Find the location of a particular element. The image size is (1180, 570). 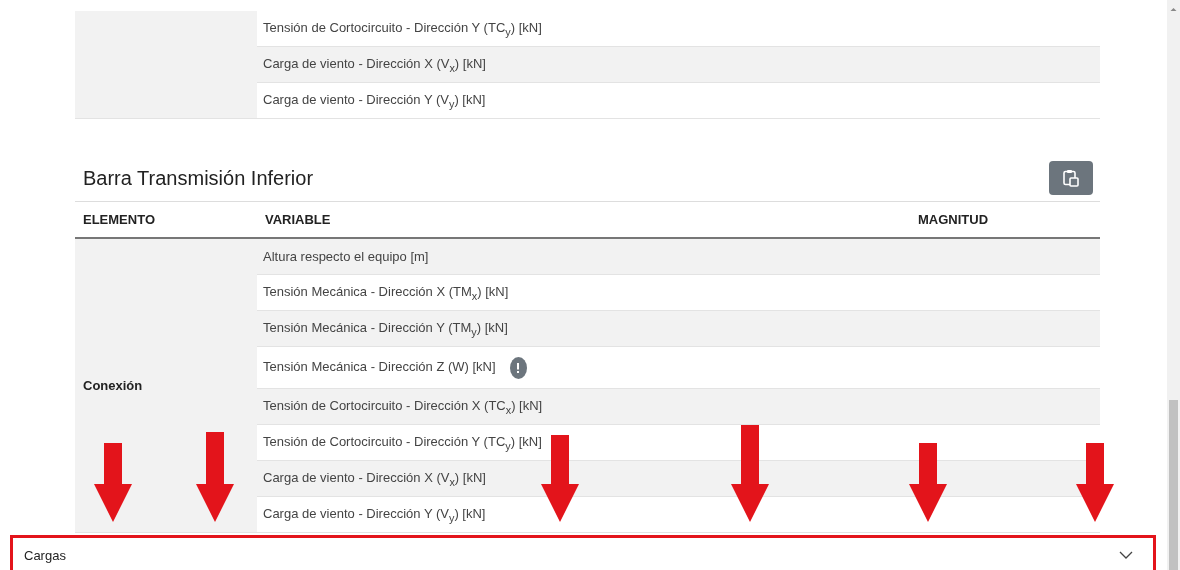

variable-cell: Tensión de Cortocircuito - Dirección X (TC$_{x}$) [kN] is located at coordinates (583, 406).